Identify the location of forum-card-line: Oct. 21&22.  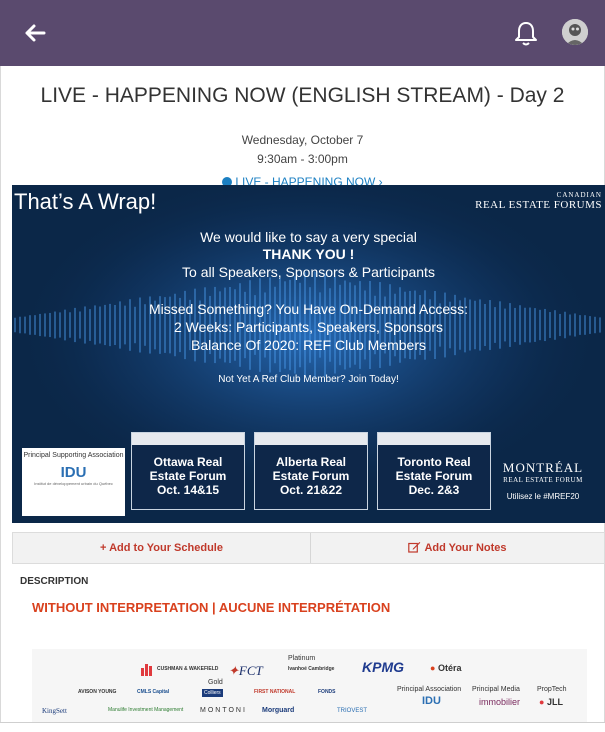
(311, 490).